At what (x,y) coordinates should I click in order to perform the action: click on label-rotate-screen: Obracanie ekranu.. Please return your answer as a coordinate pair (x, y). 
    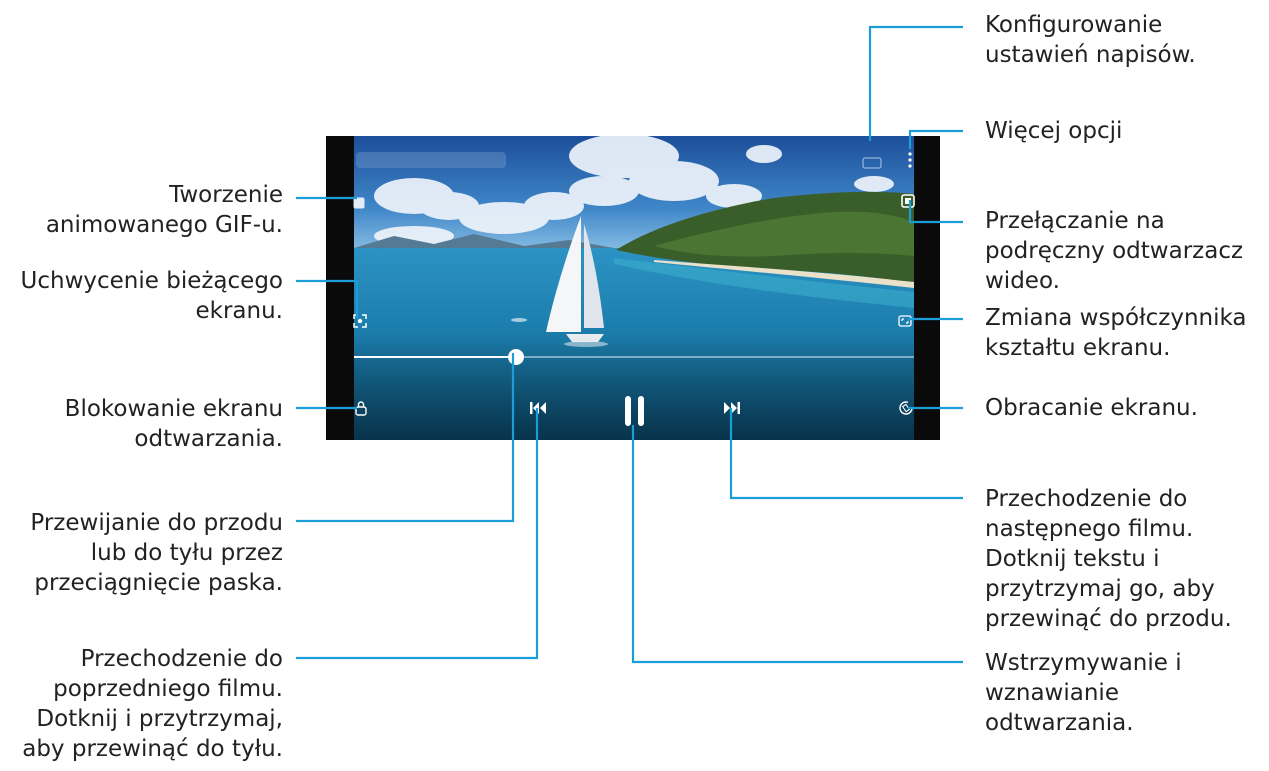
    Looking at the image, I should click on (1091, 408).